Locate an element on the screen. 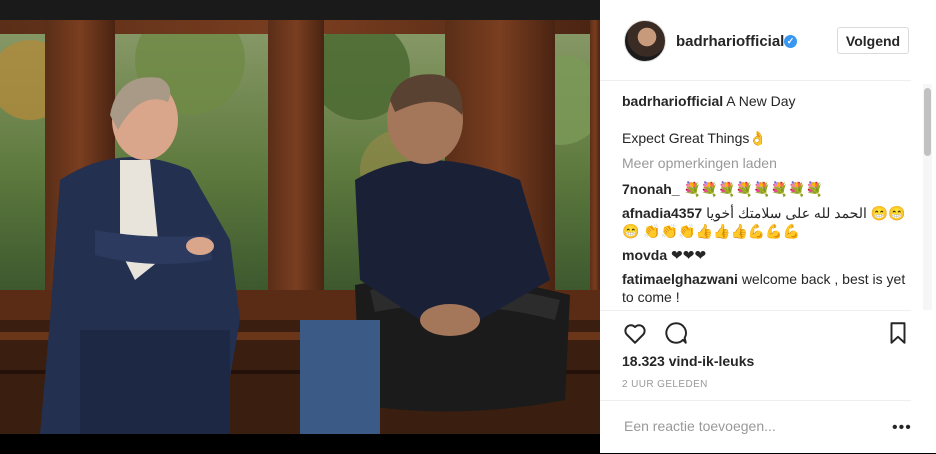 Image resolution: width=936 pixels, height=454 pixels. caption-username: badrhariofficial is located at coordinates (672, 101).